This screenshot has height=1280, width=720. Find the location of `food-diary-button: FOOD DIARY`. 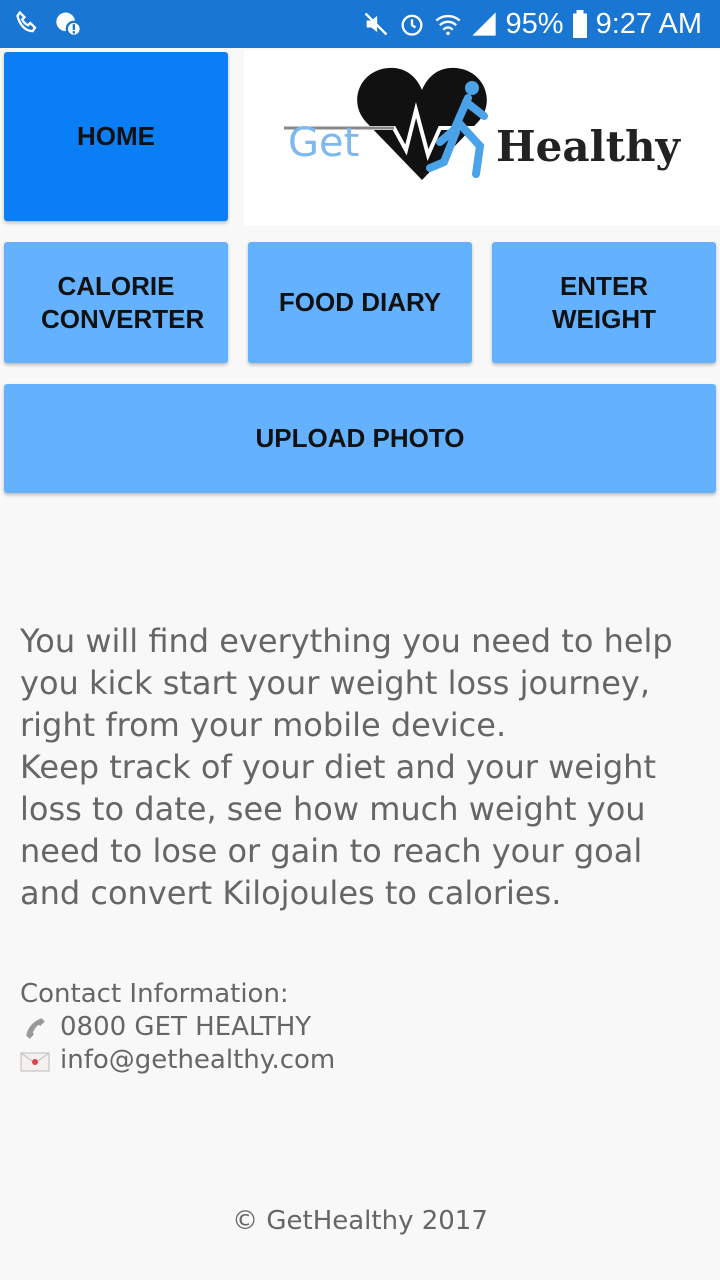

food-diary-button: FOOD DIARY is located at coordinates (360, 302).